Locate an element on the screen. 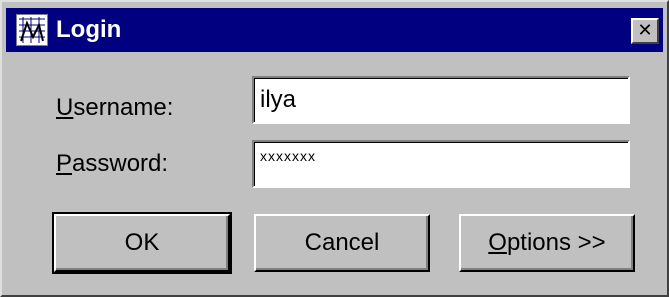 This screenshot has height=297, width=669. cancel-button: Cancel is located at coordinates (342, 243).